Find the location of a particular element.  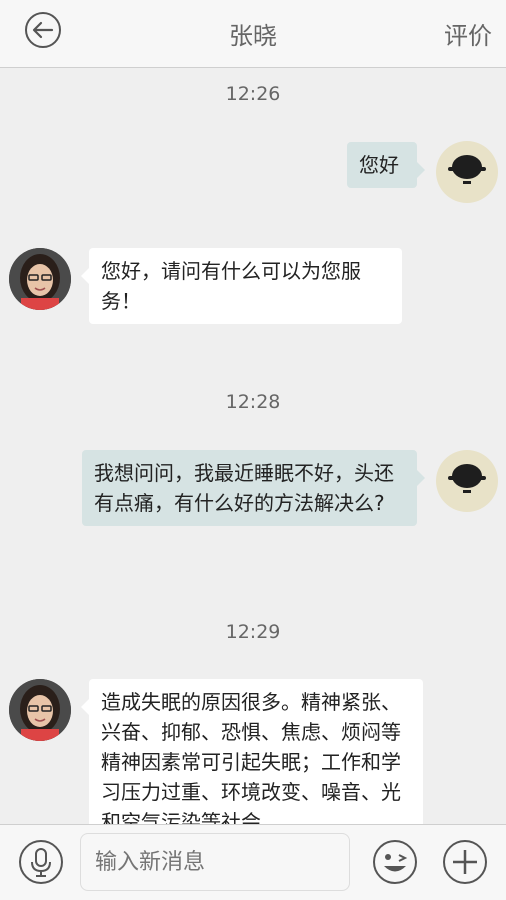

emoji-button is located at coordinates (395, 862).